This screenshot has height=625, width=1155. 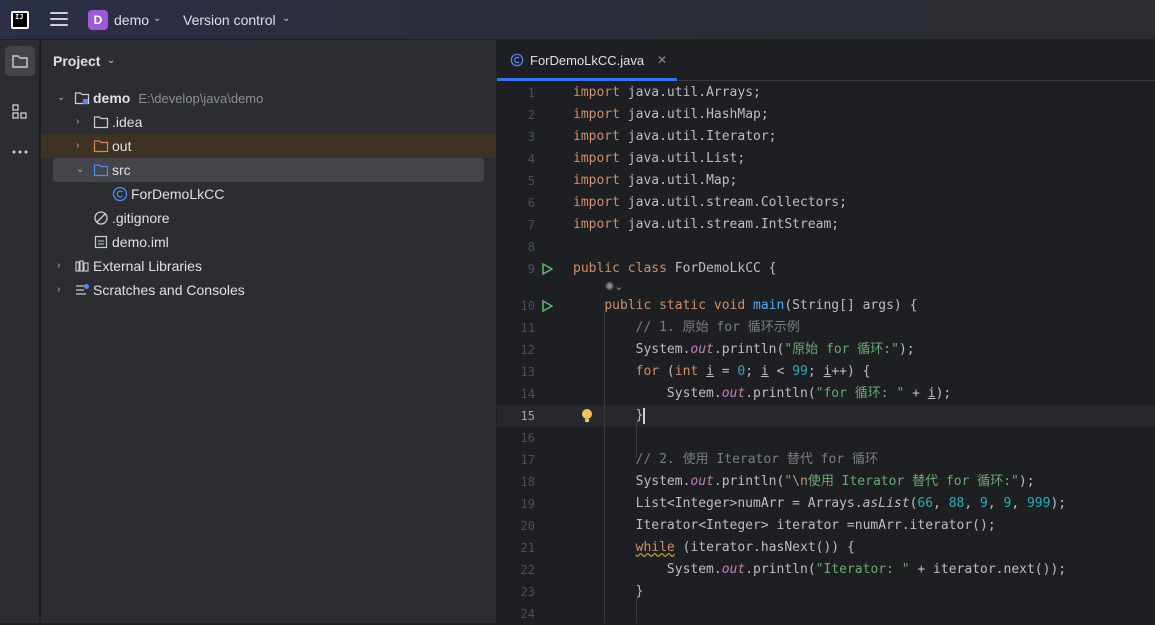 I want to click on more-tools-button, so click(x=20, y=152).